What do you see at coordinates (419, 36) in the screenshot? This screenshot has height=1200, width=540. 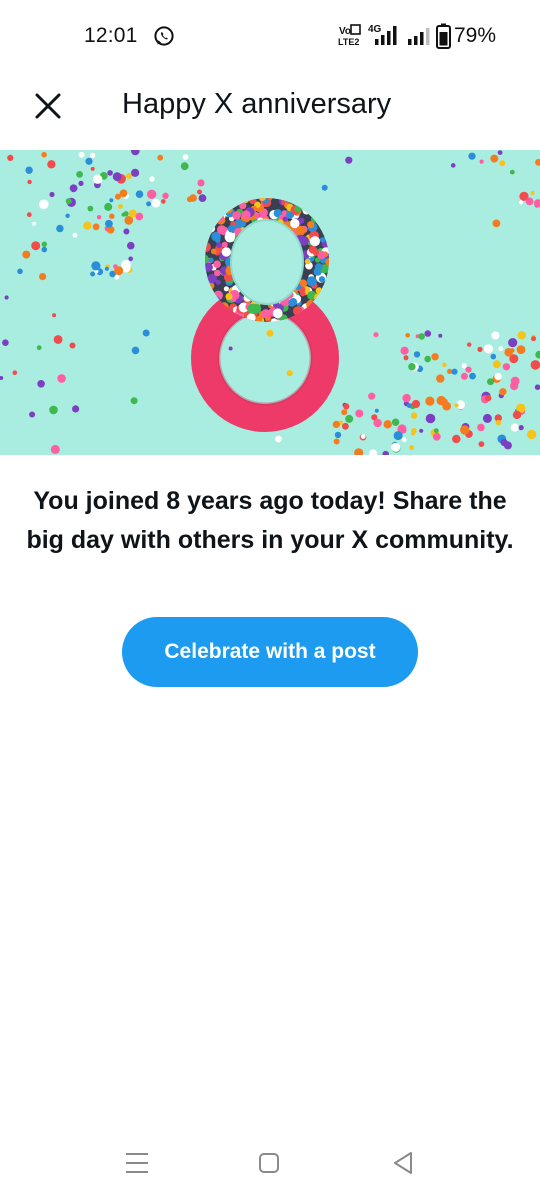 I see `signal-icon-sim2` at bounding box center [419, 36].